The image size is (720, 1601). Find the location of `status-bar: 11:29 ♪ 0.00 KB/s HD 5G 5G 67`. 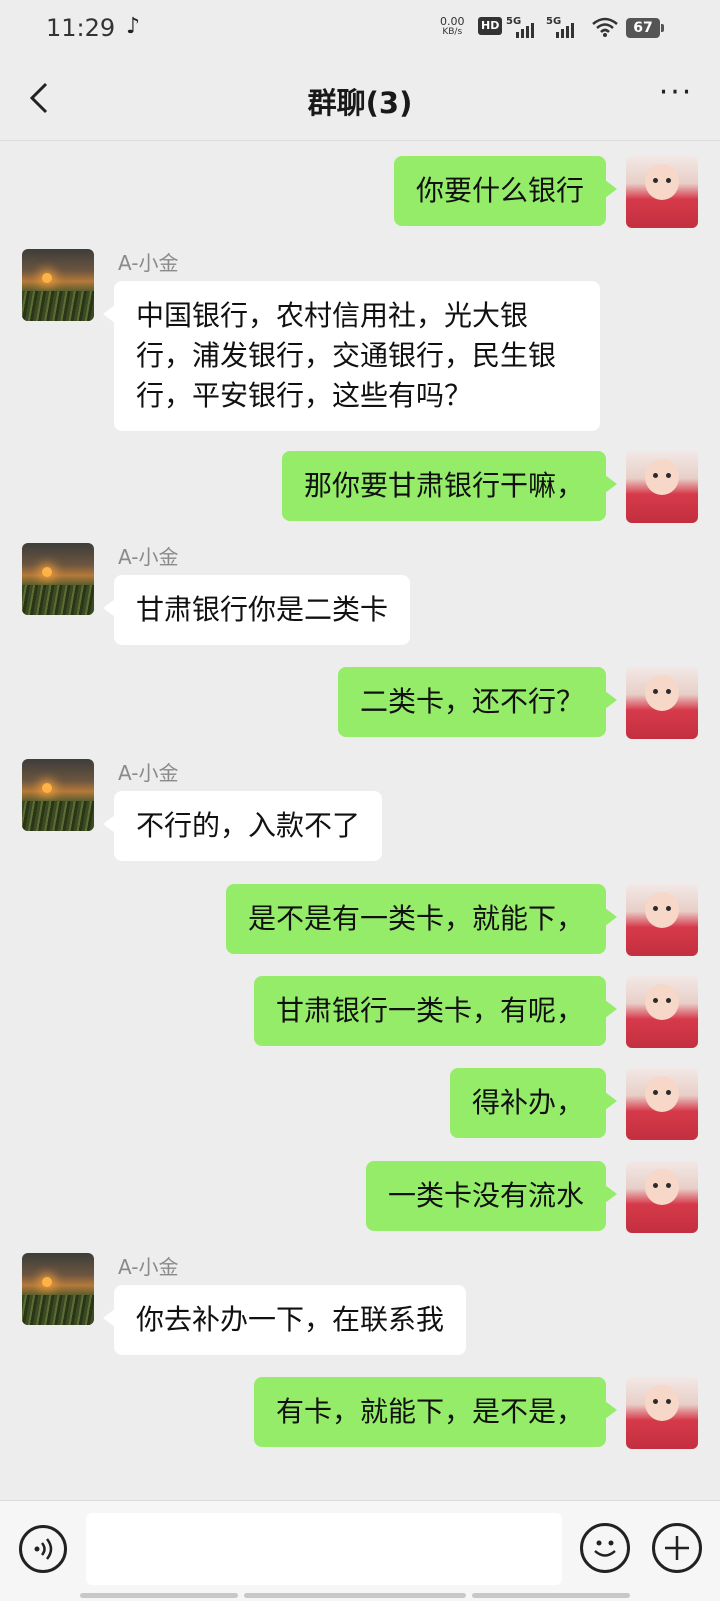

status-bar: 11:29 ♪ 0.00 KB/s HD 5G 5G 67 is located at coordinates (360, 28).